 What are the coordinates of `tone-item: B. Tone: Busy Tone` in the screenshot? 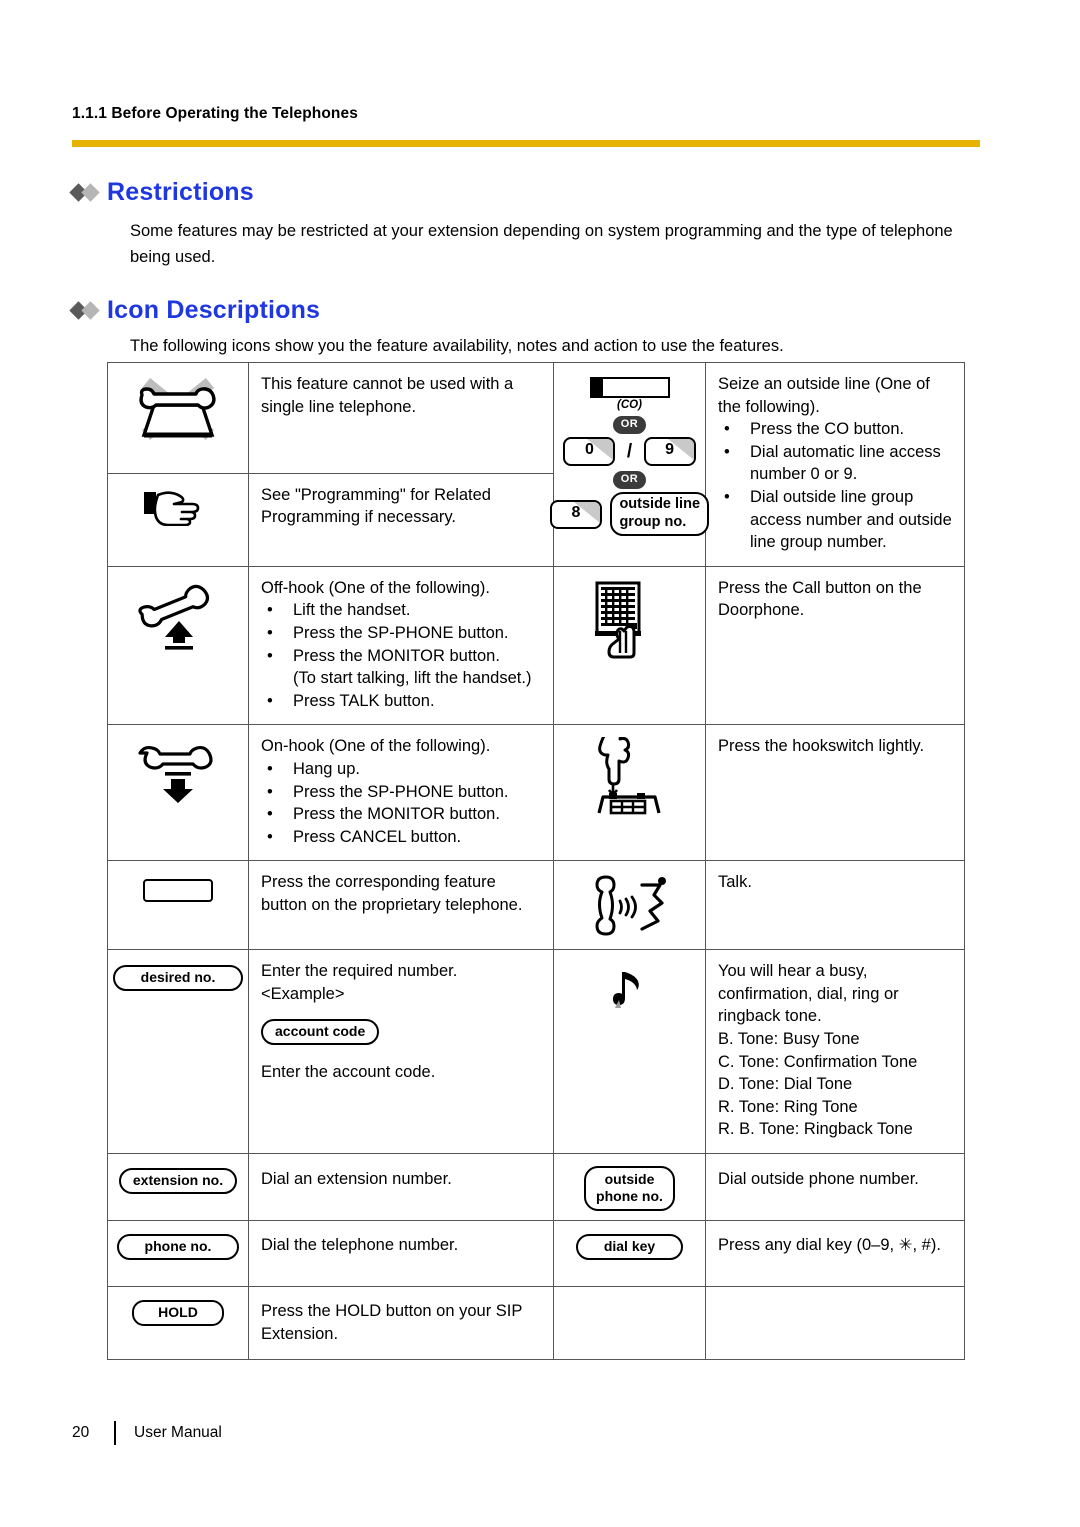 It's located at (789, 1039).